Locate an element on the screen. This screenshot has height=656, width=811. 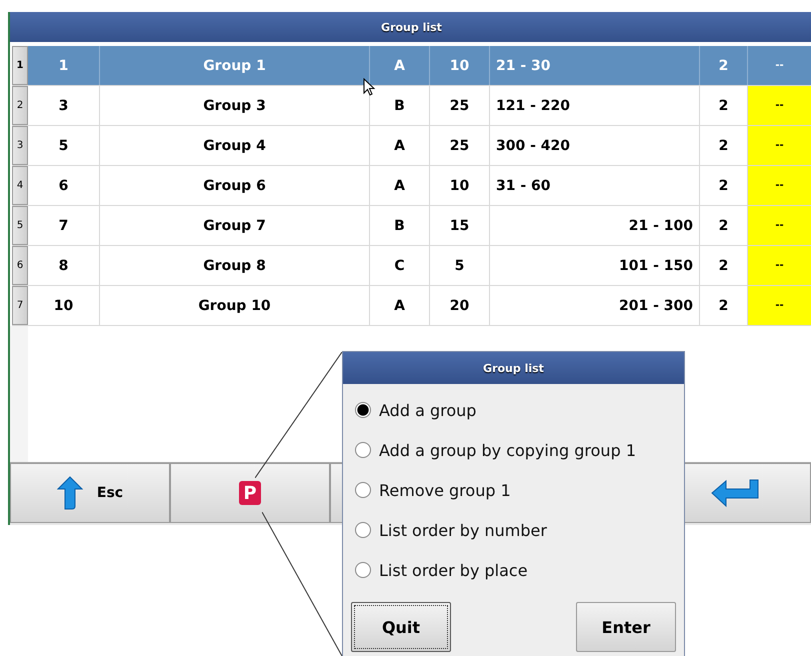
esc-button: Esc is located at coordinates (90, 493).